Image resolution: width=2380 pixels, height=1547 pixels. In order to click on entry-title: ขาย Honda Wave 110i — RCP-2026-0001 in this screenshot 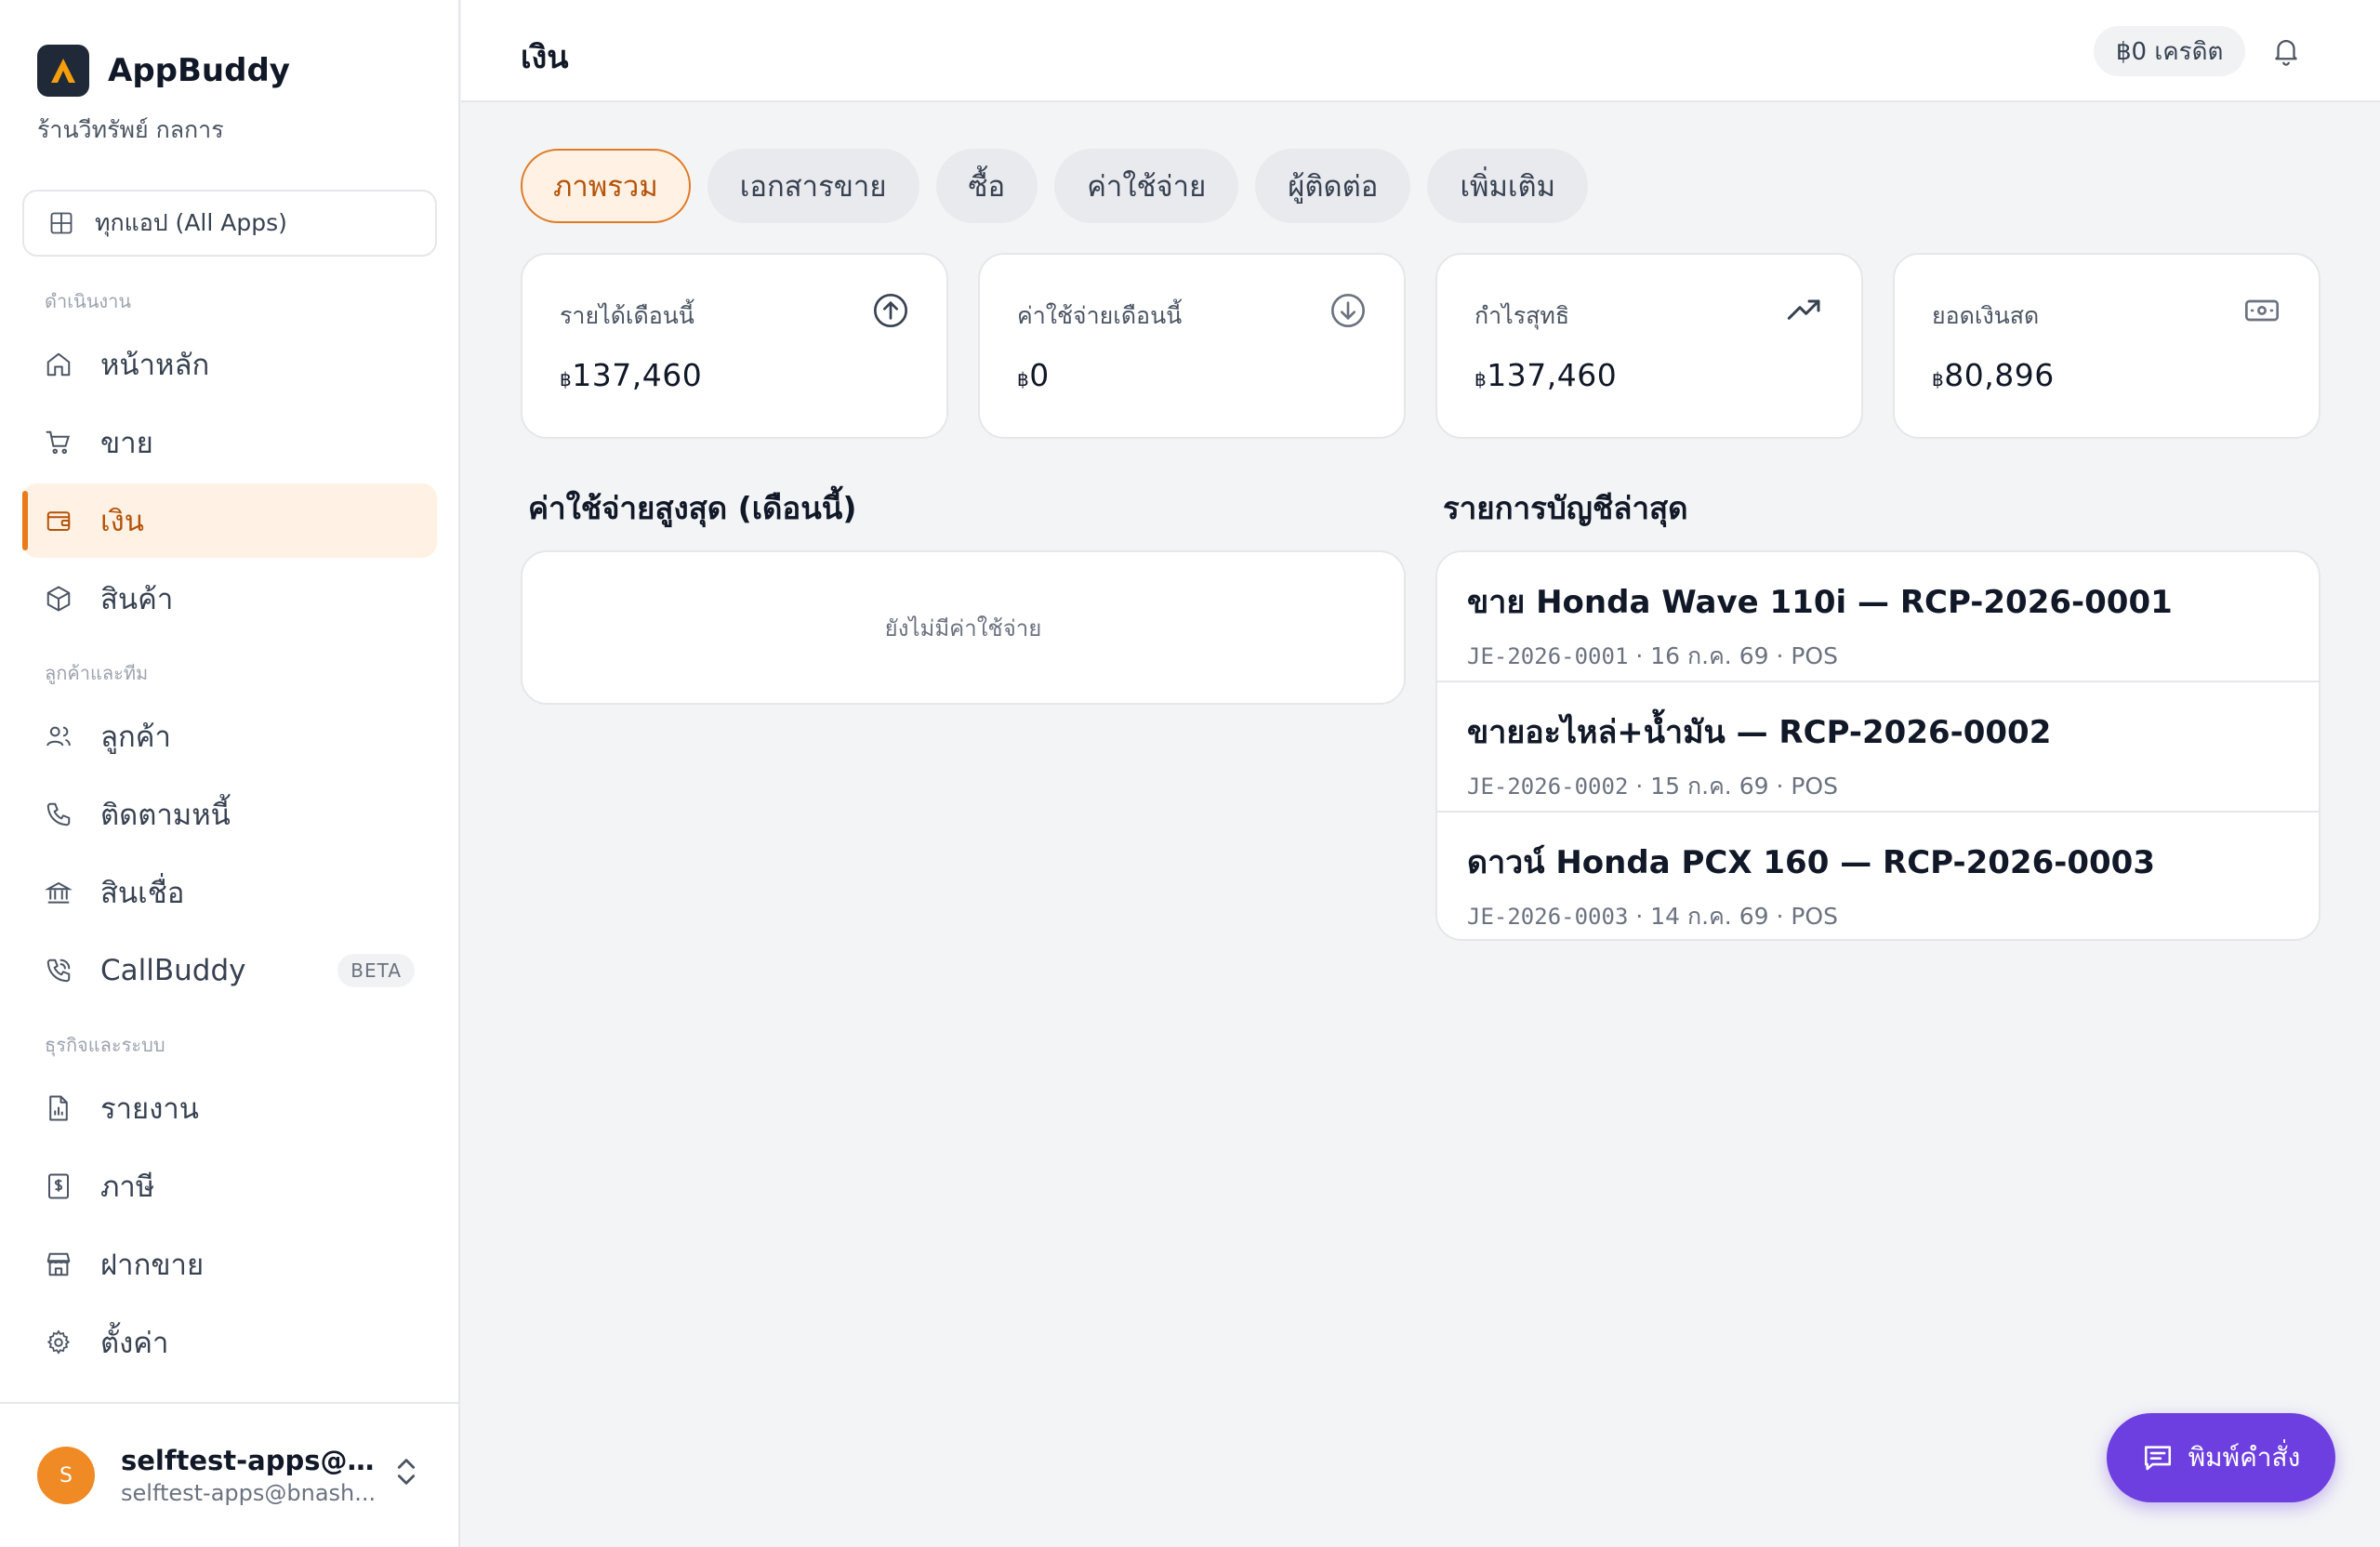, I will do `click(1820, 602)`.